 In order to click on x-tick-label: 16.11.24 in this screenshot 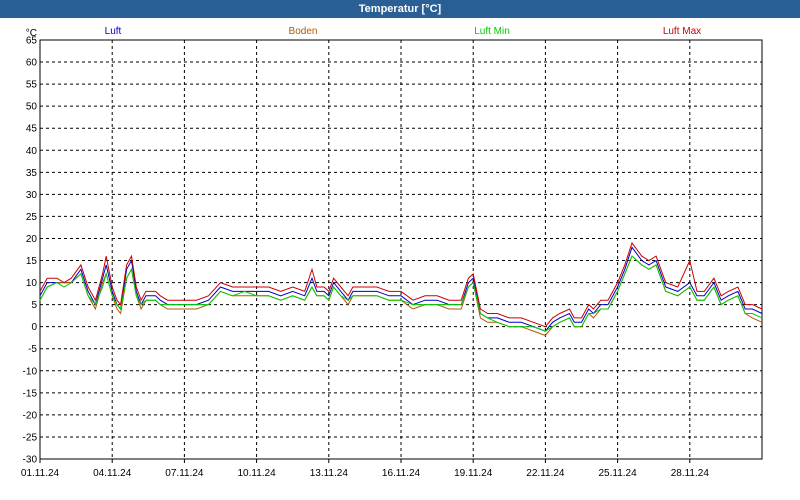, I will do `click(401, 473)`.